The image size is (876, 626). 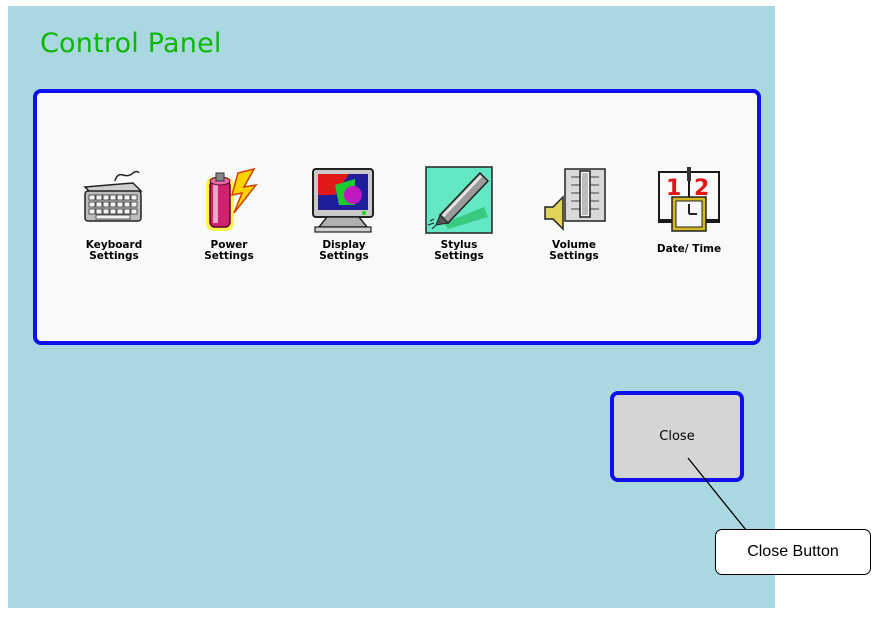 I want to click on display-settings-item: Display Settings, so click(x=344, y=213).